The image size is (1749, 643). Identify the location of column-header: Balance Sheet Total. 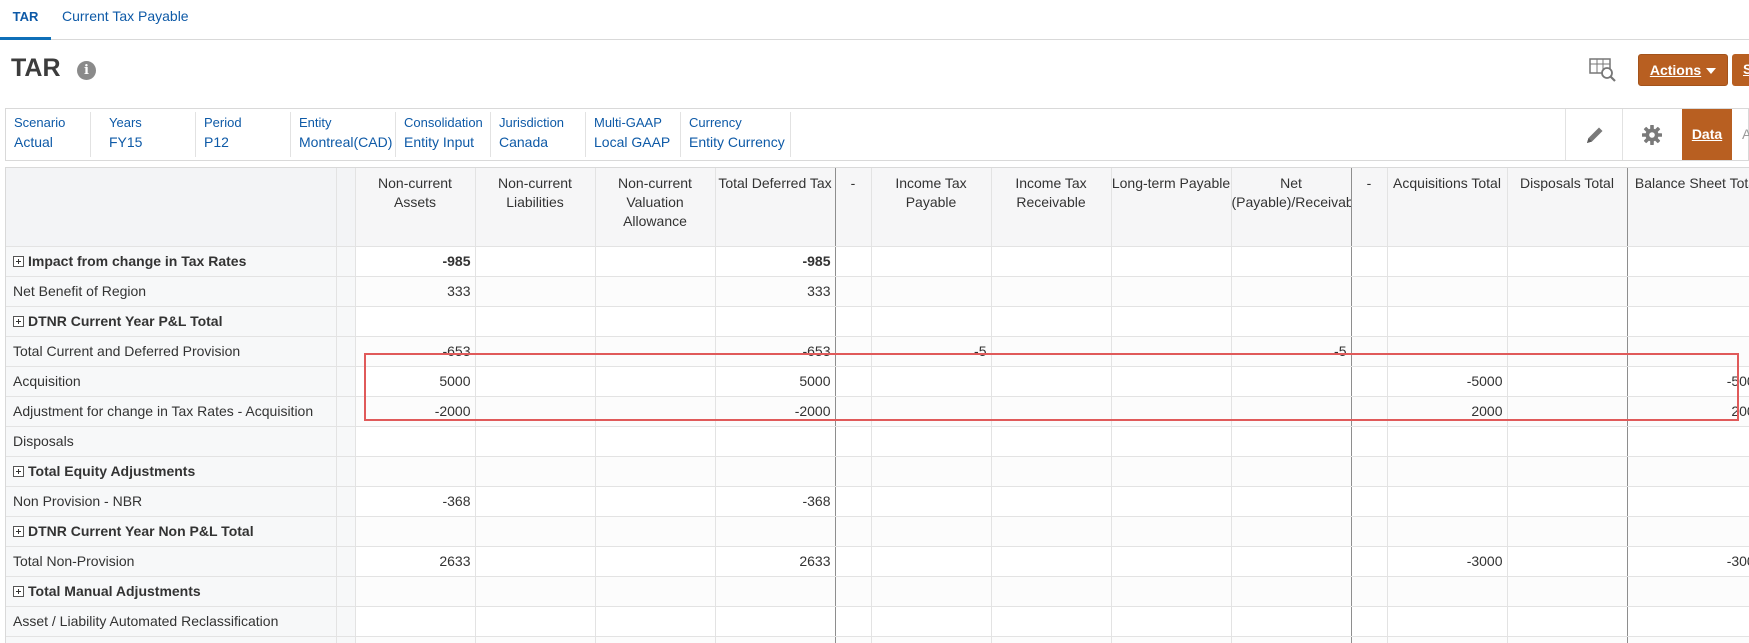
(1688, 207).